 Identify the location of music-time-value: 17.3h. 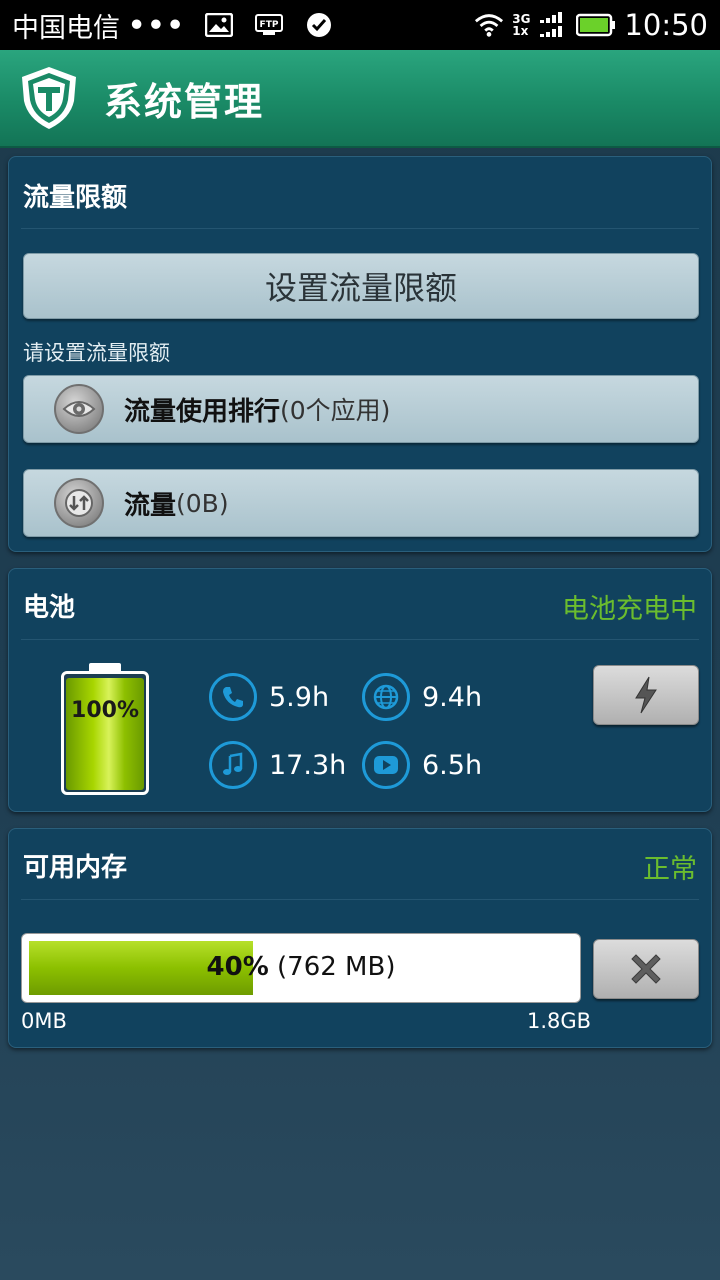
(308, 765).